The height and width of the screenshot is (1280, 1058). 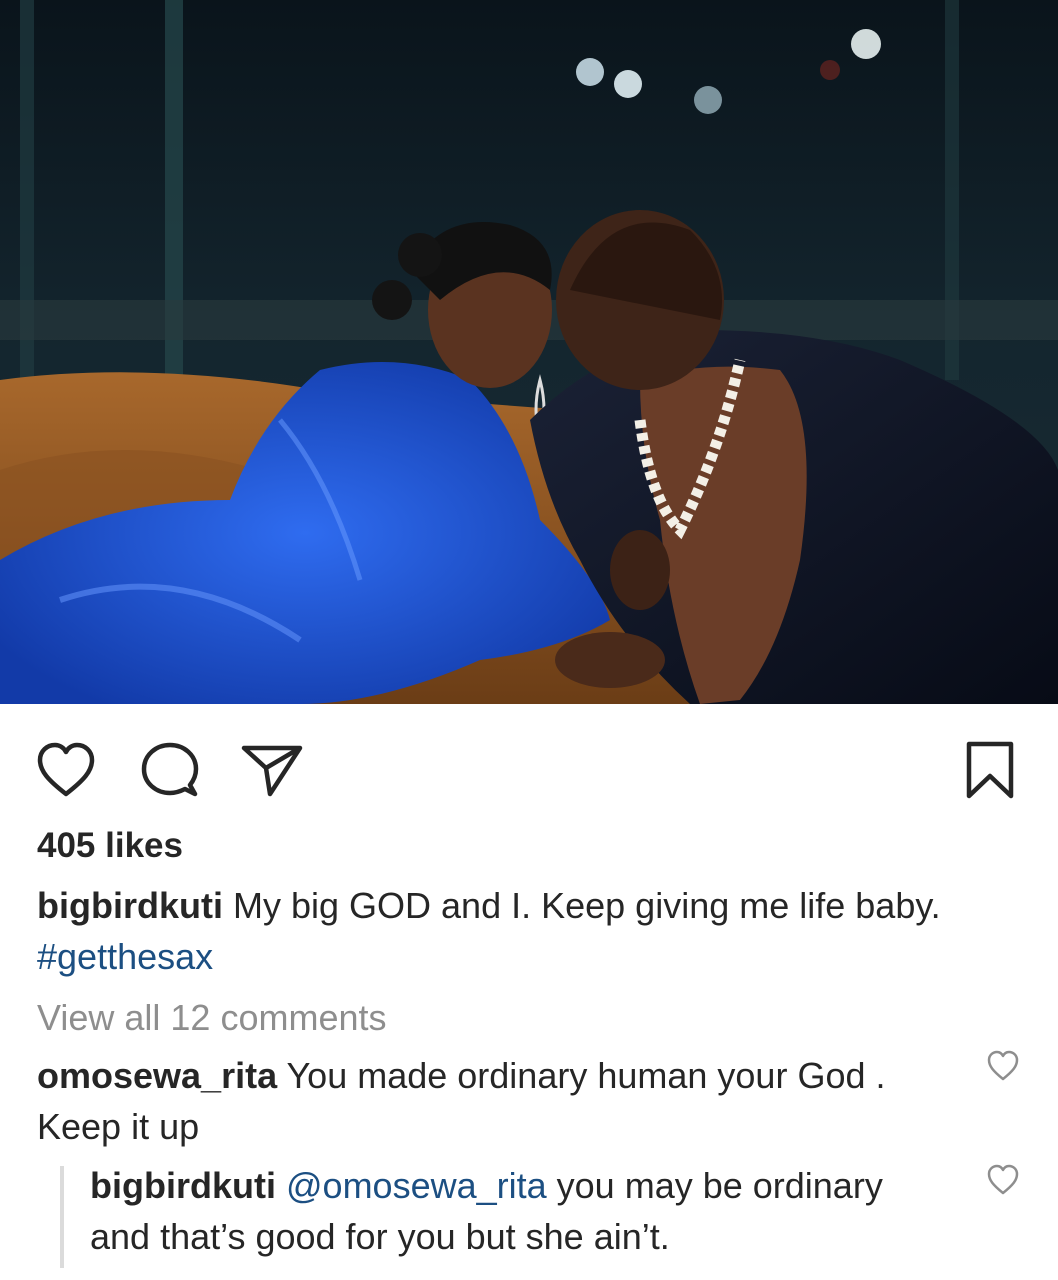 I want to click on bookmark-icon, so click(x=990, y=770).